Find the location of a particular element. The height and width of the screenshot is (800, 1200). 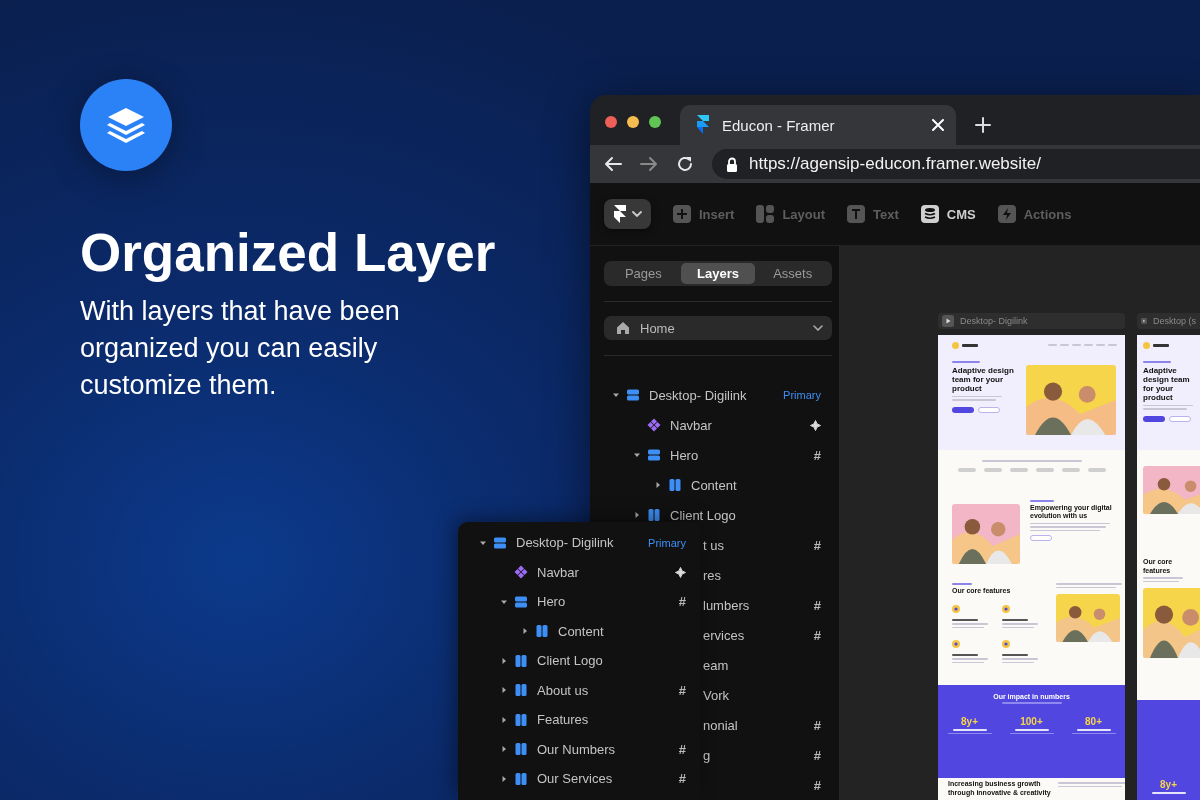

layers-icon is located at coordinates (126, 125).